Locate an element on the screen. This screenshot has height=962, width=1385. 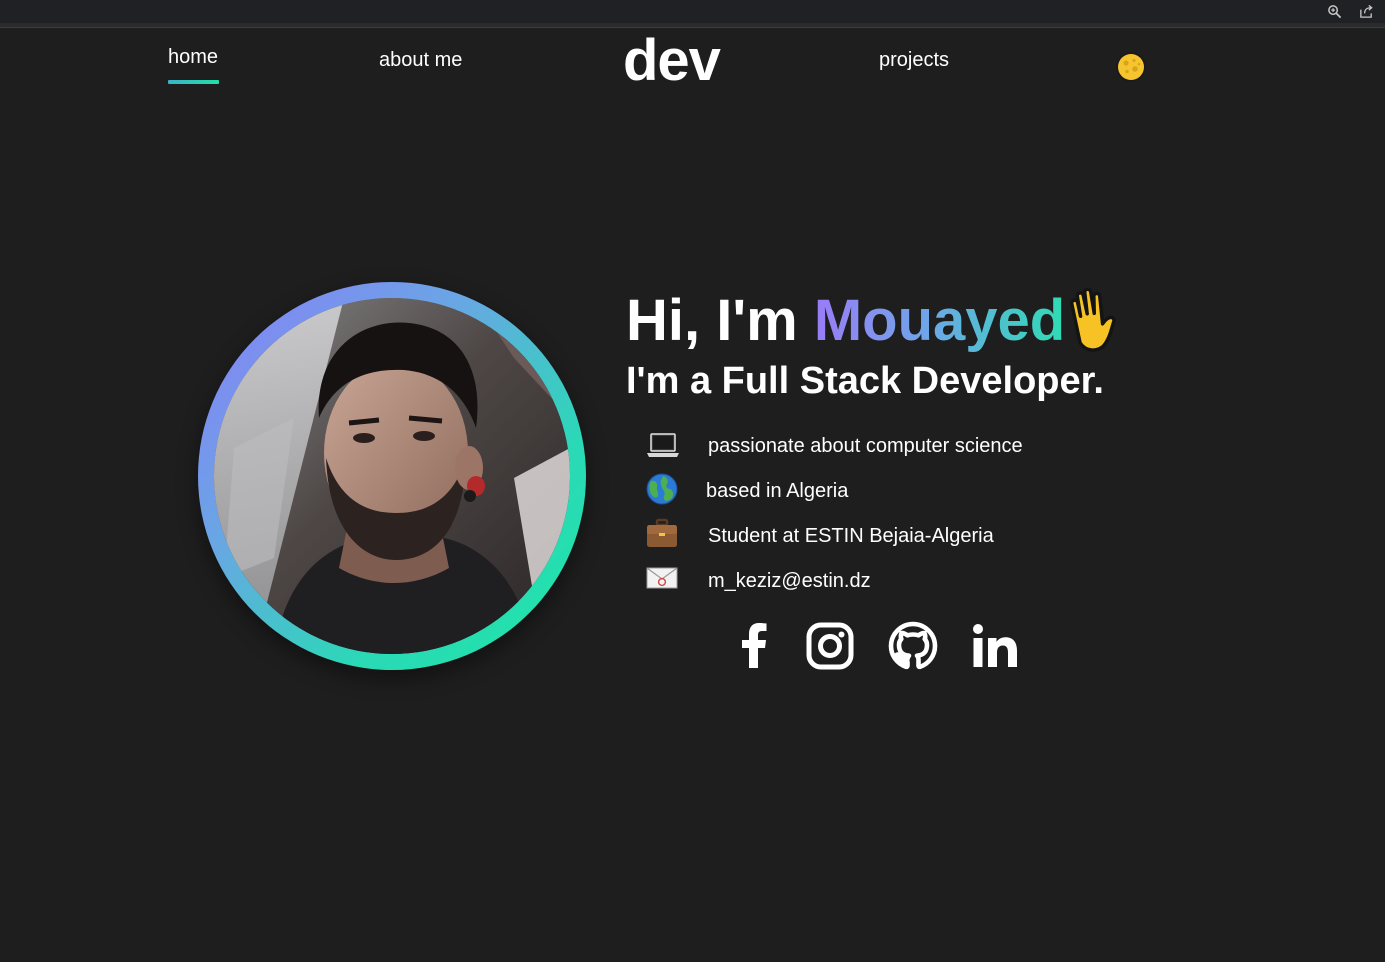
instagram-icon is located at coordinates (830, 646).